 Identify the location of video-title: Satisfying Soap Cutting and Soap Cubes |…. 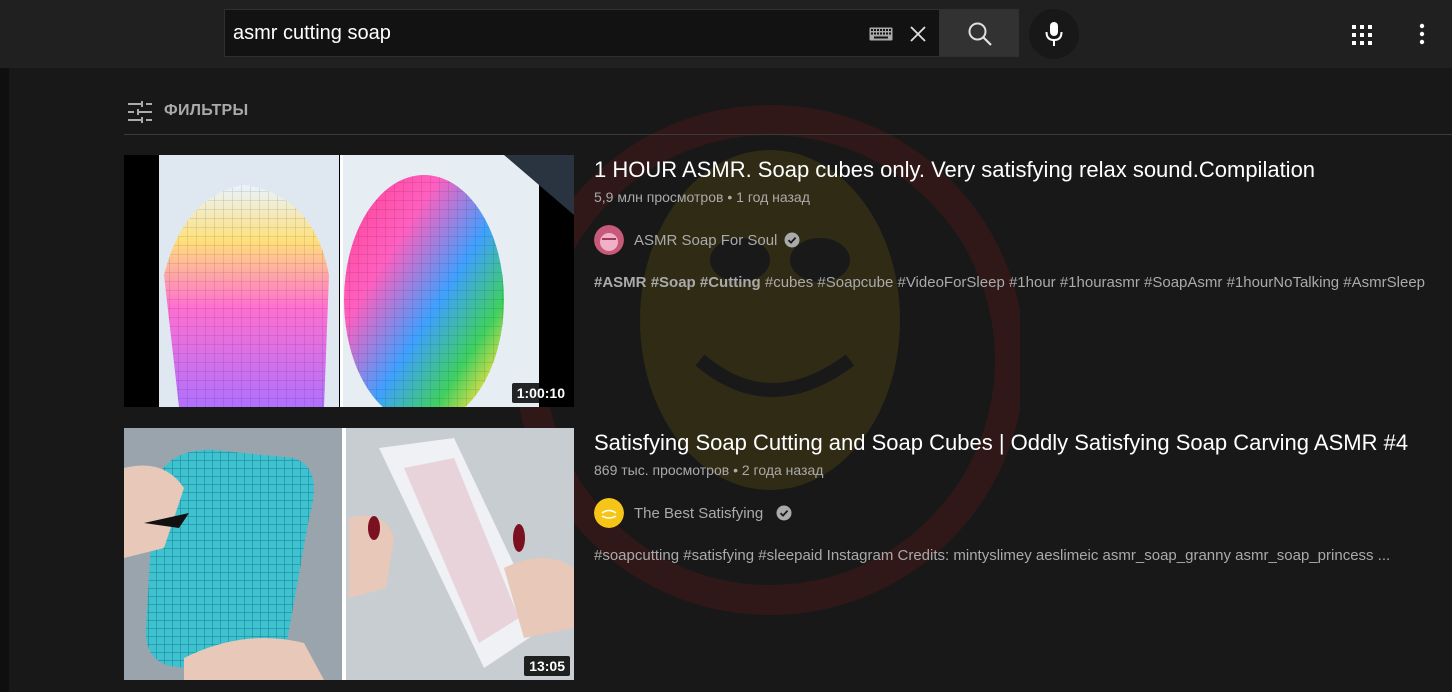
(1001, 443).